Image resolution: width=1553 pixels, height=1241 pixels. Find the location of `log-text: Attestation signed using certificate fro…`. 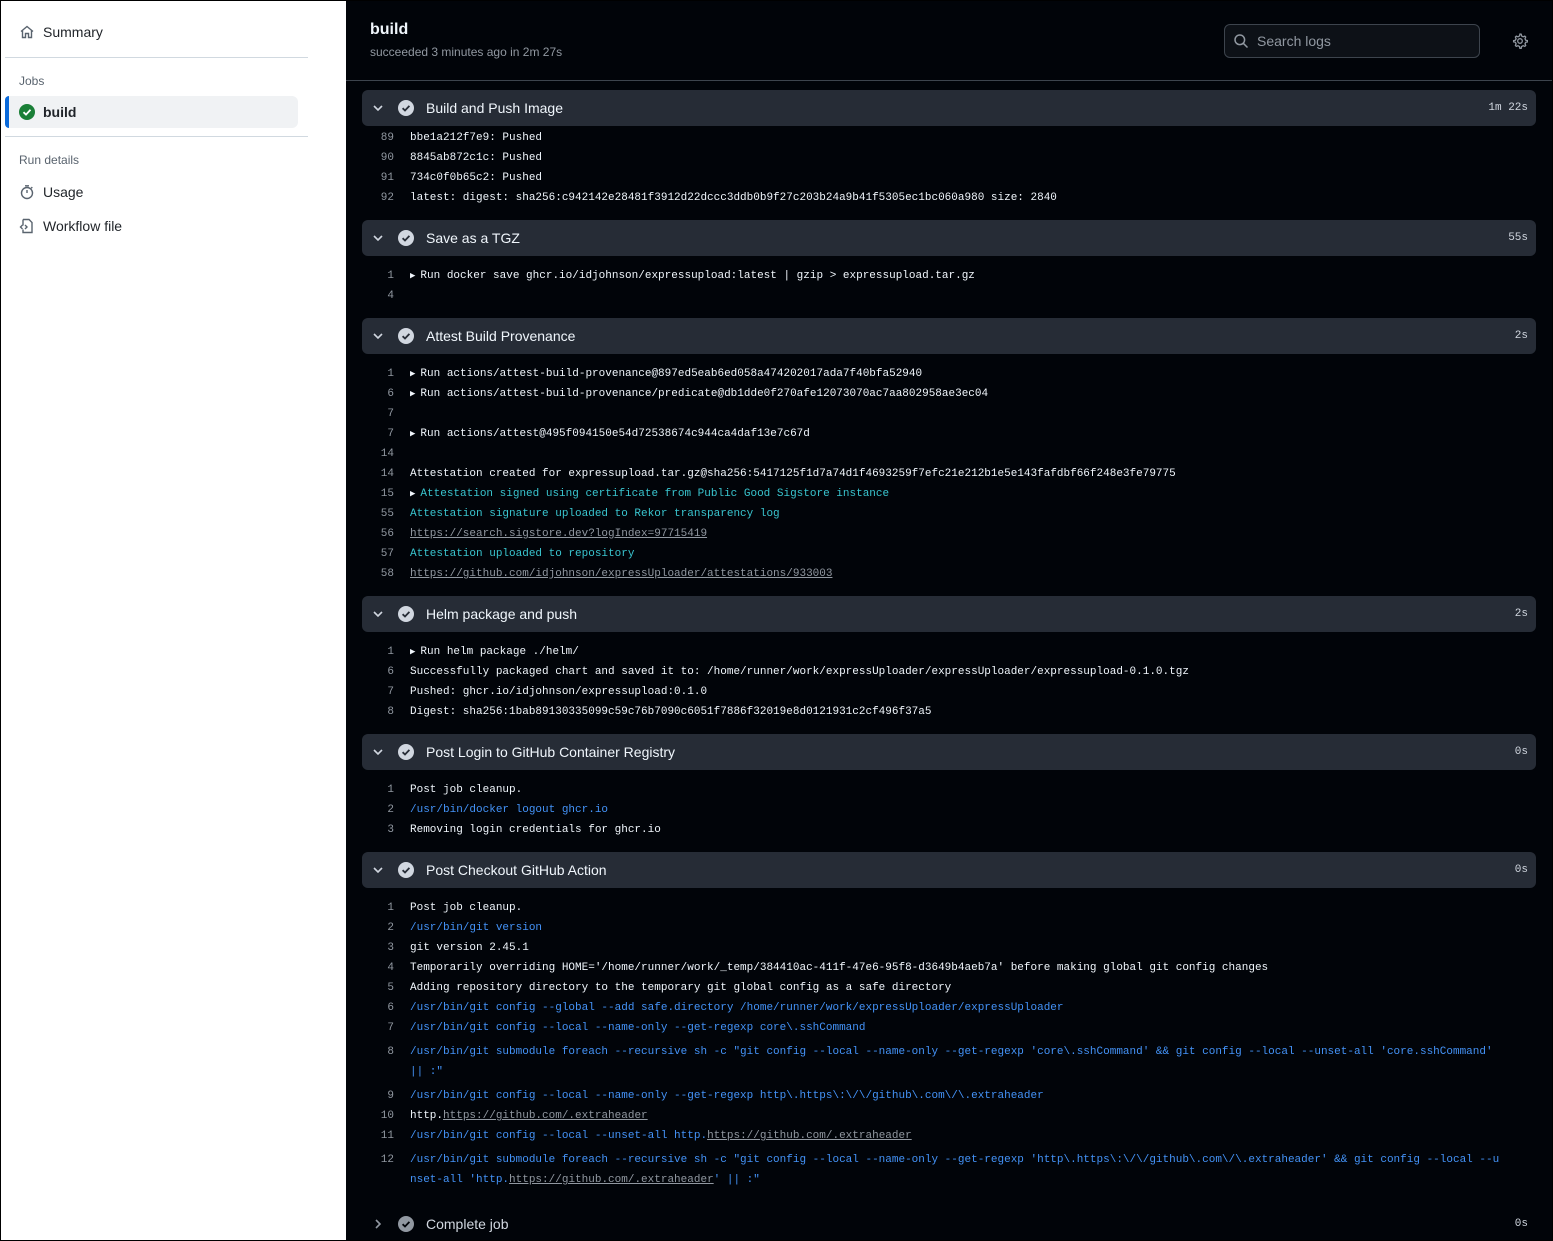

log-text: Attestation signed using certificate fro… is located at coordinates (655, 494).